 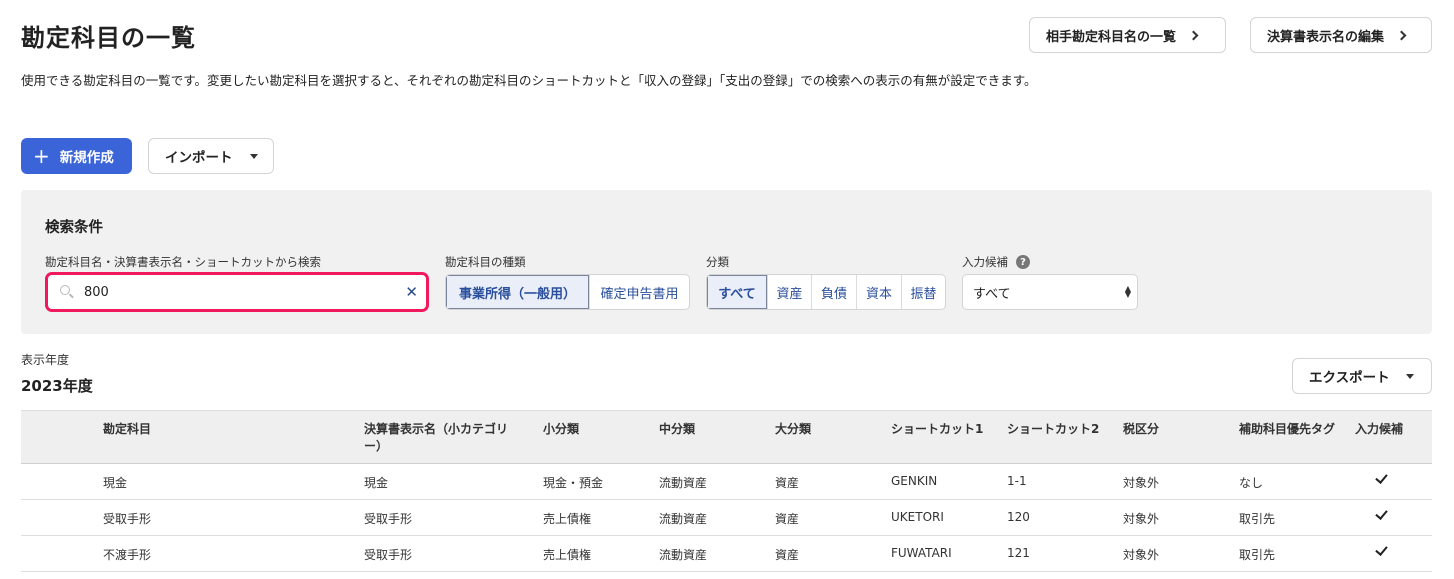 What do you see at coordinates (921, 553) in the screenshot?
I see `cell-shortcut1: FUWATARI` at bounding box center [921, 553].